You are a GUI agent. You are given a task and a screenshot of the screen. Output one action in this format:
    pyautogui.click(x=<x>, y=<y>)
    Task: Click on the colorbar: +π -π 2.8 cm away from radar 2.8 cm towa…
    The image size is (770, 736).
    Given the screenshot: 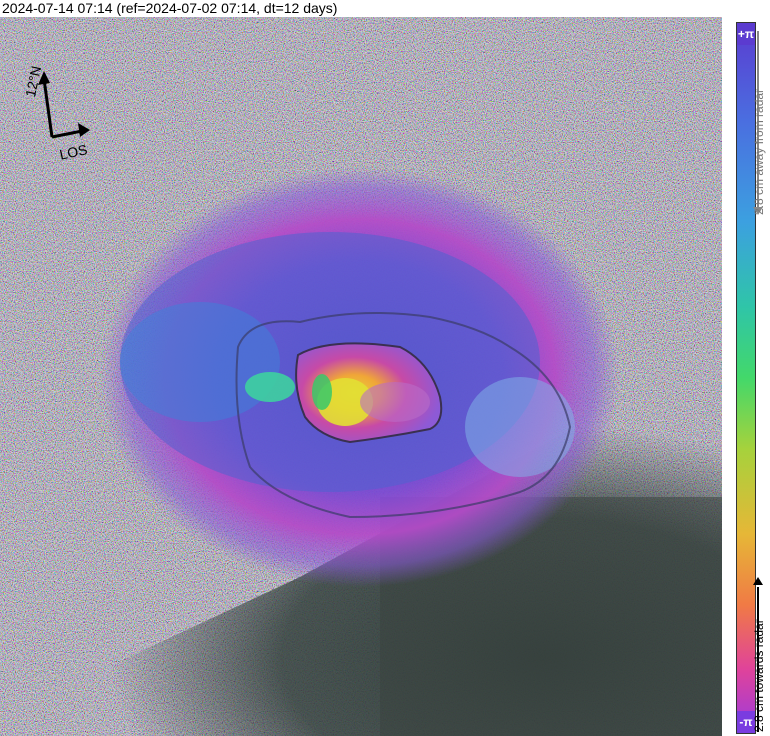 What is the action you would take?
    pyautogui.click(x=746, y=376)
    